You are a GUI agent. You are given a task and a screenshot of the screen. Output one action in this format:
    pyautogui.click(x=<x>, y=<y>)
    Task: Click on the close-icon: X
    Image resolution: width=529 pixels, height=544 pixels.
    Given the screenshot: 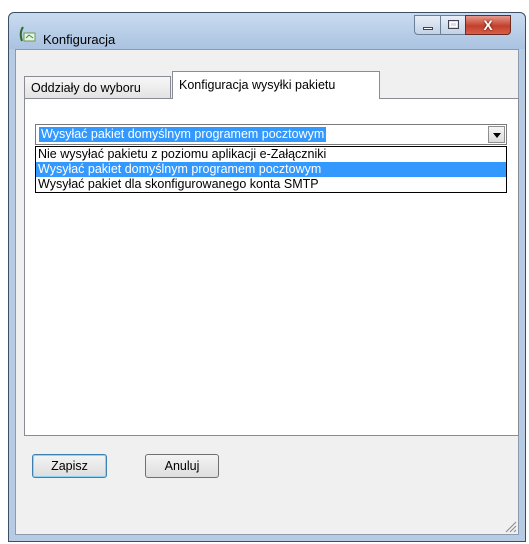 What is the action you would take?
    pyautogui.click(x=488, y=25)
    